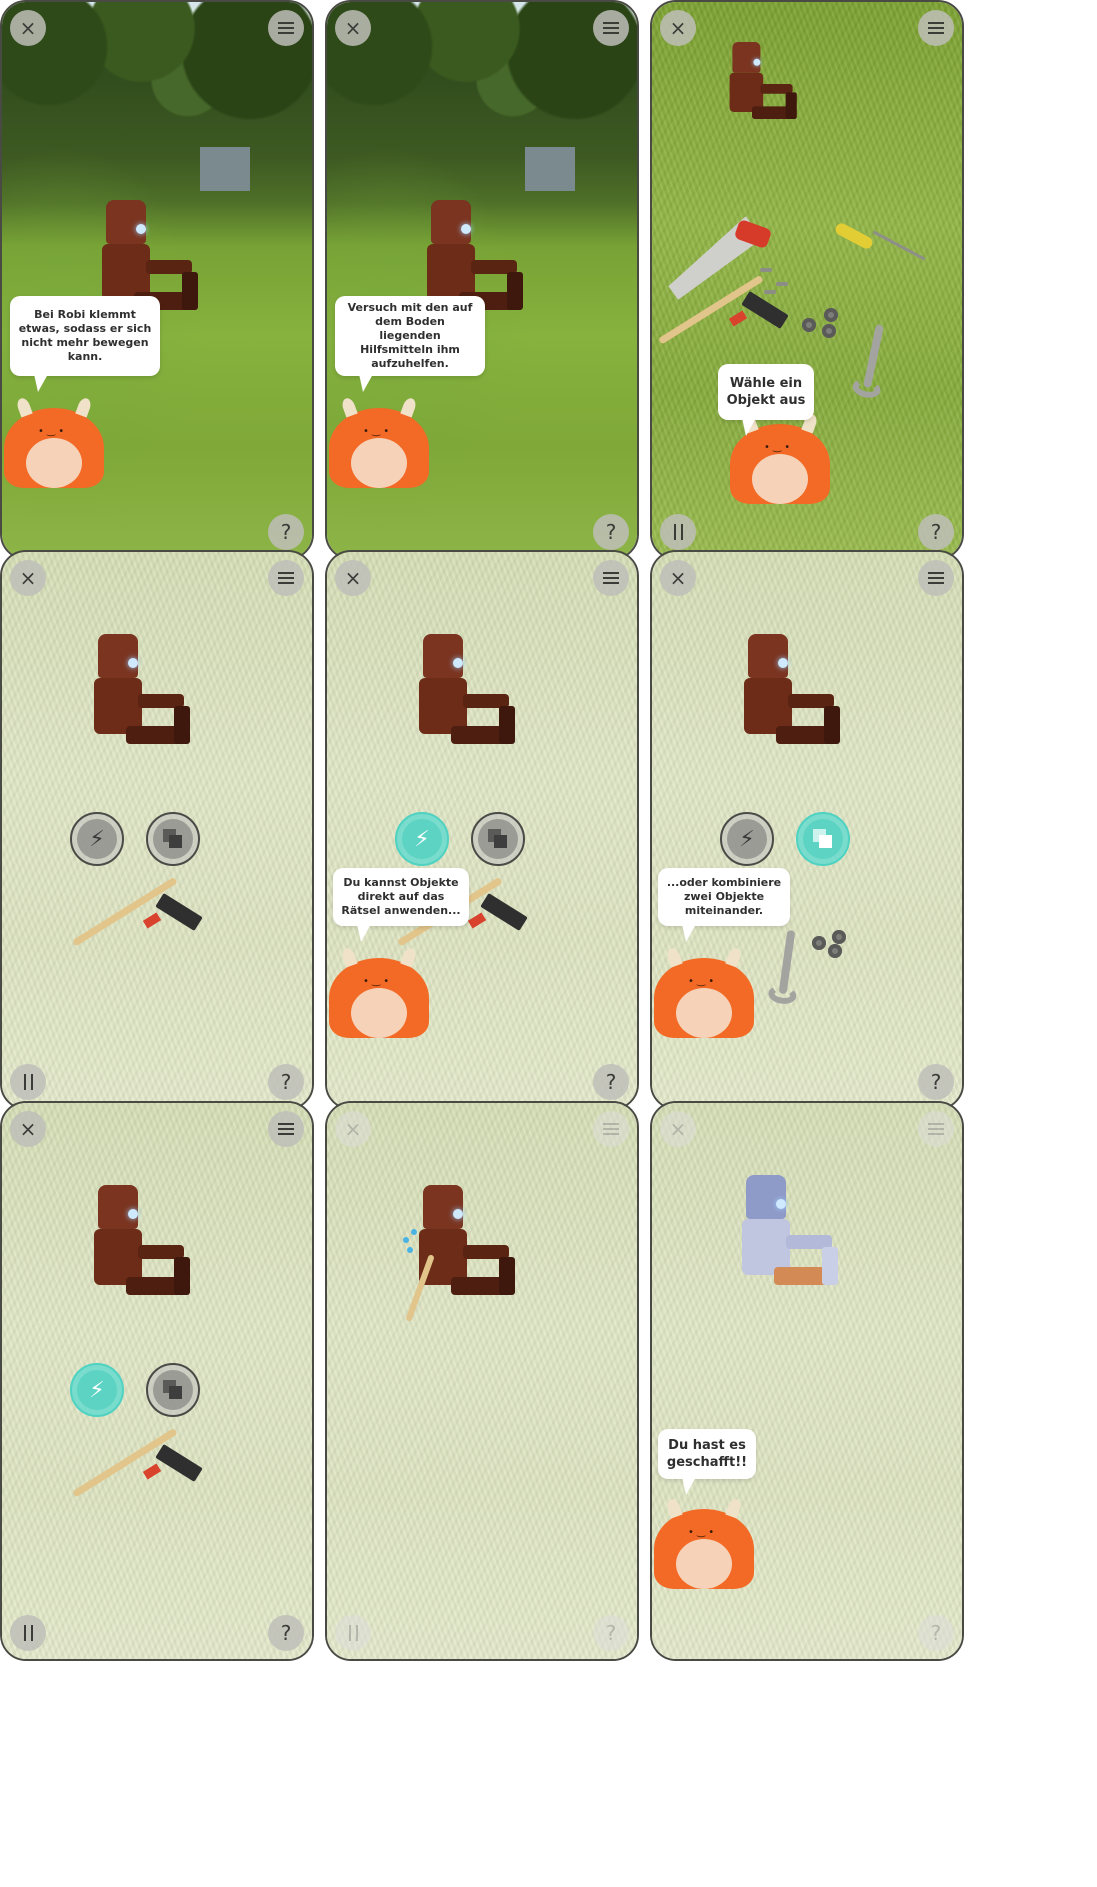 The height and width of the screenshot is (1887, 1097). What do you see at coordinates (807, 1381) in the screenshot?
I see `screen-9-success: × Du hast es geschafft!! • ‿ • ?` at bounding box center [807, 1381].